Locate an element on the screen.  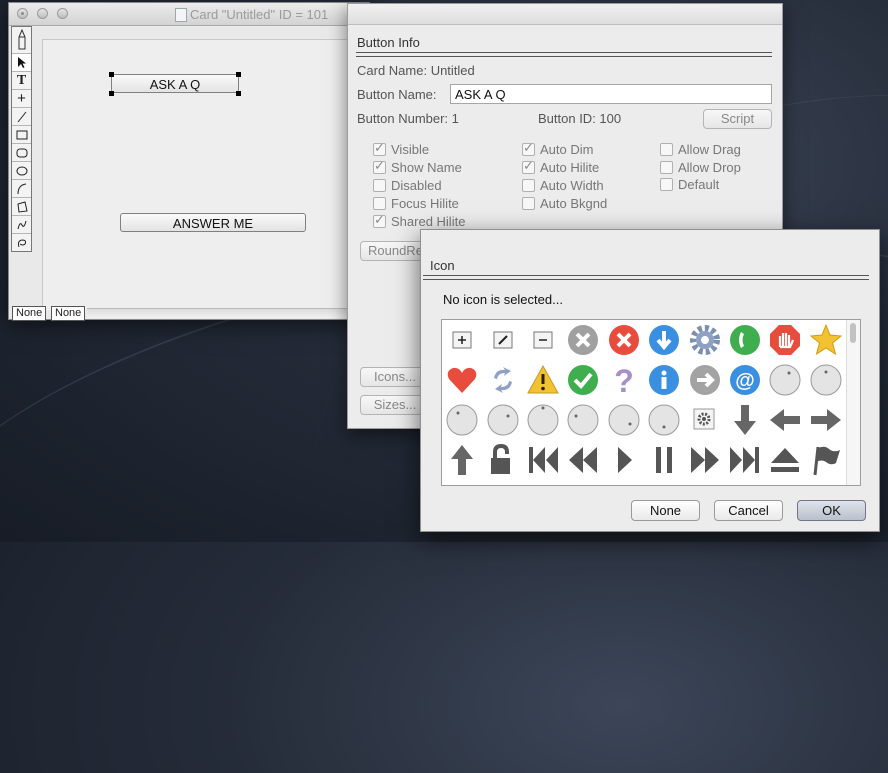
auto-hilite-checkbox: Auto Hilite is located at coordinates (560, 166).